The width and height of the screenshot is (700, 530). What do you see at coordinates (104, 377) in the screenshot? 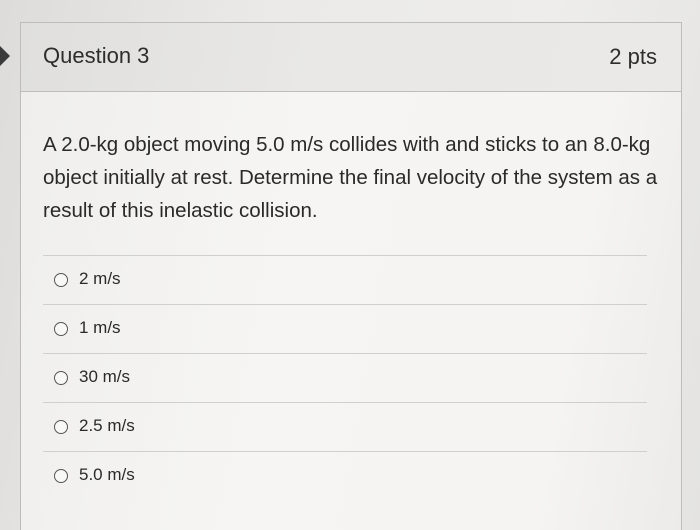
I see `answer-label: 30 m/s` at bounding box center [104, 377].